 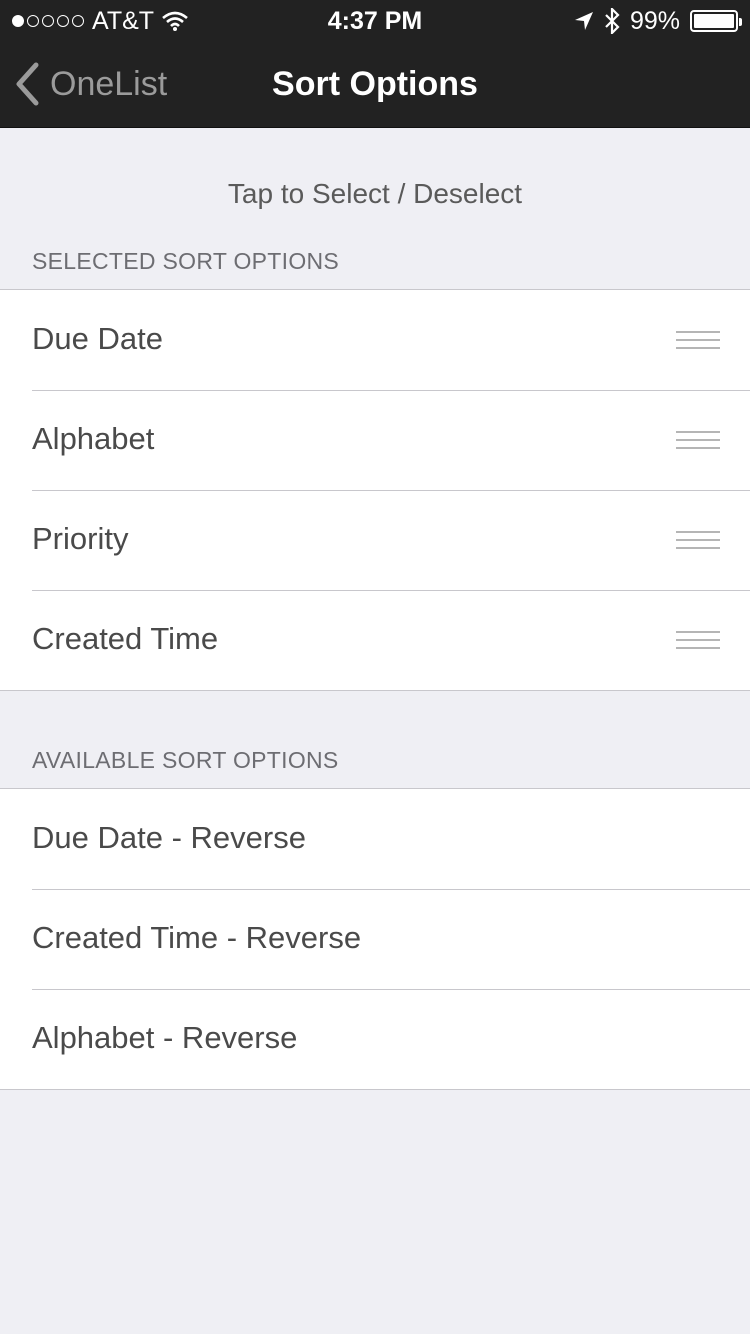 What do you see at coordinates (375, 839) in the screenshot?
I see `sort-option-row: Due Date - Reverse` at bounding box center [375, 839].